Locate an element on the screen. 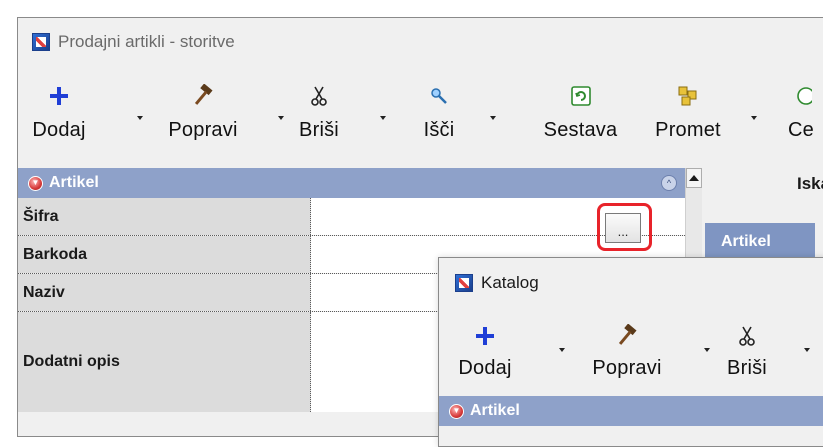 Image resolution: width=823 pixels, height=447 pixels. catalog-toolbar: Dodaj Popravi Briši is located at coordinates (631, 358).